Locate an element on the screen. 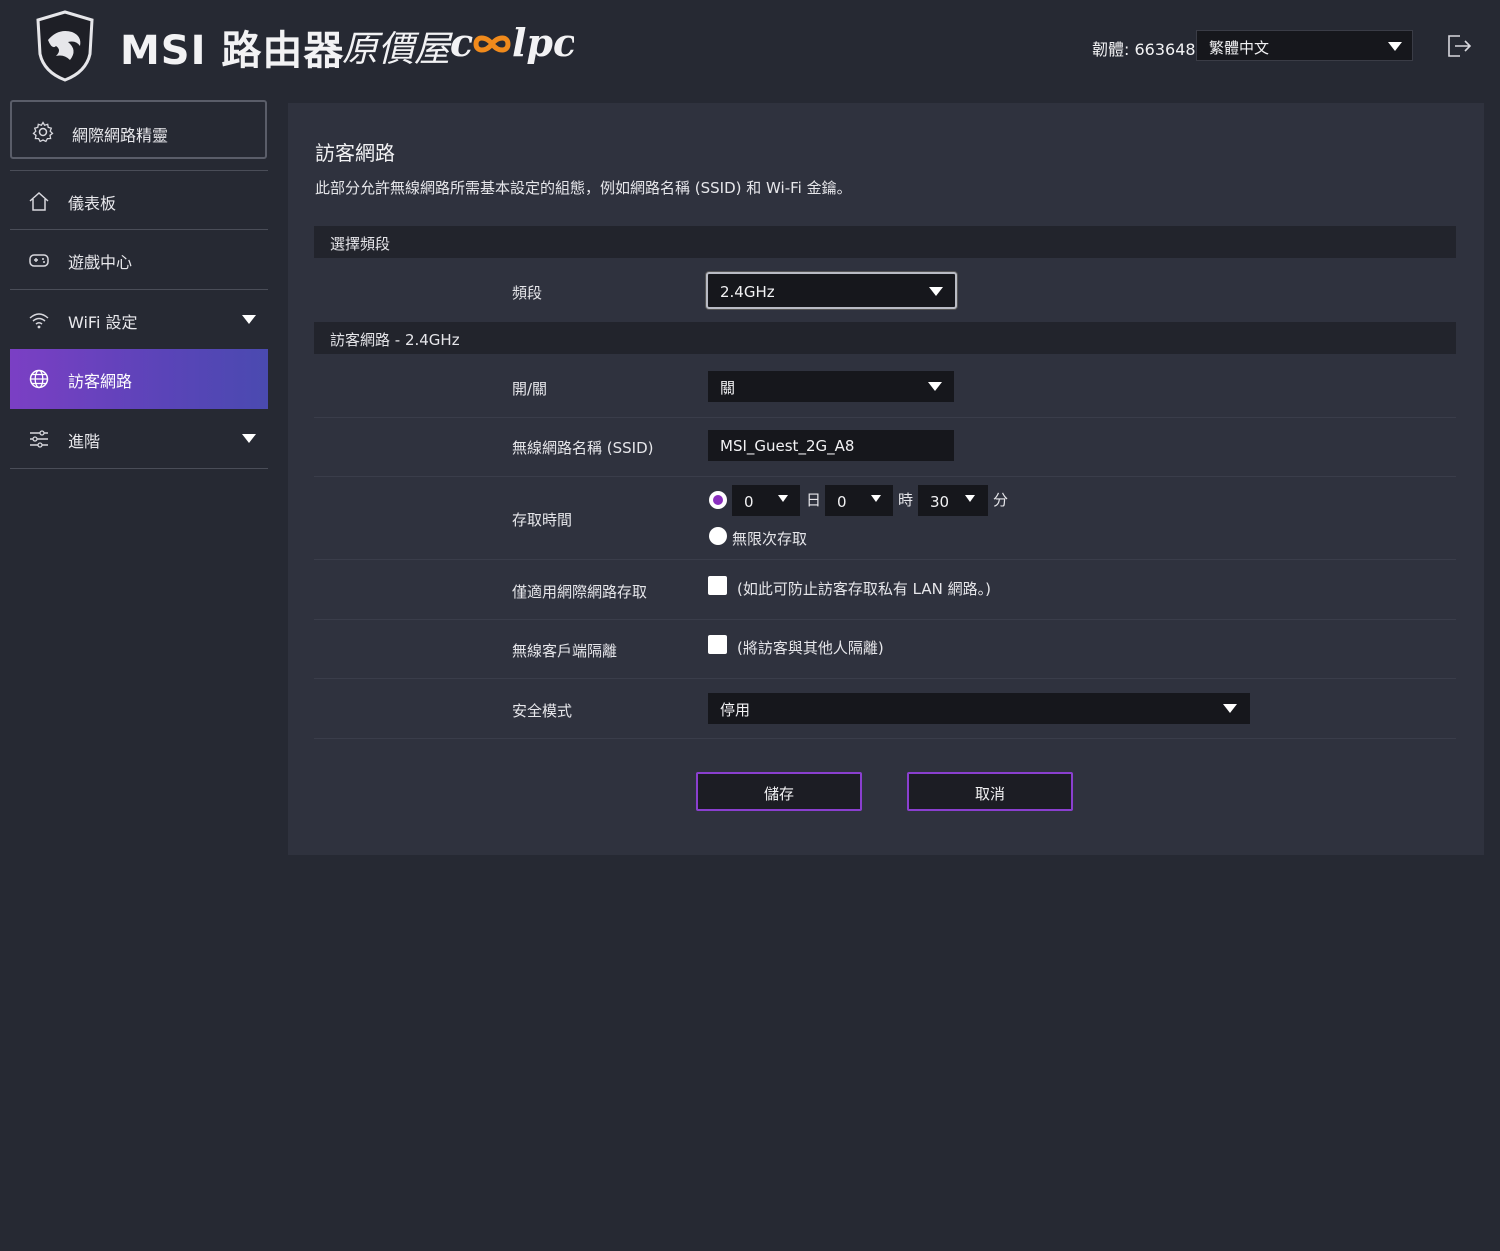 The height and width of the screenshot is (1251, 1500). section-header-label: 選擇頻段 is located at coordinates (360, 244).